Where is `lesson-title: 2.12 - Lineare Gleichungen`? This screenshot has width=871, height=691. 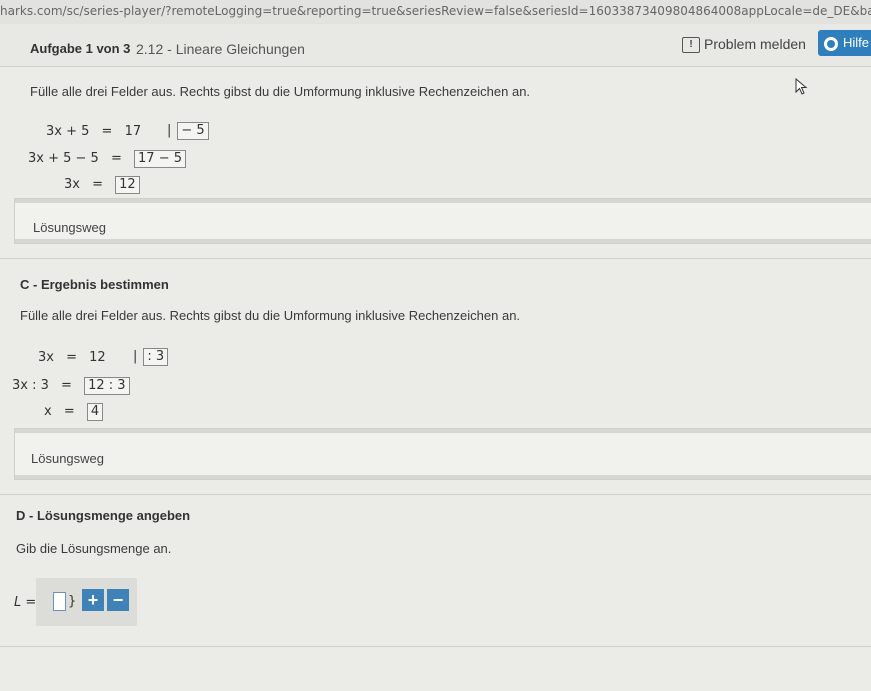
lesson-title: 2.12 - Lineare Gleichungen is located at coordinates (220, 49).